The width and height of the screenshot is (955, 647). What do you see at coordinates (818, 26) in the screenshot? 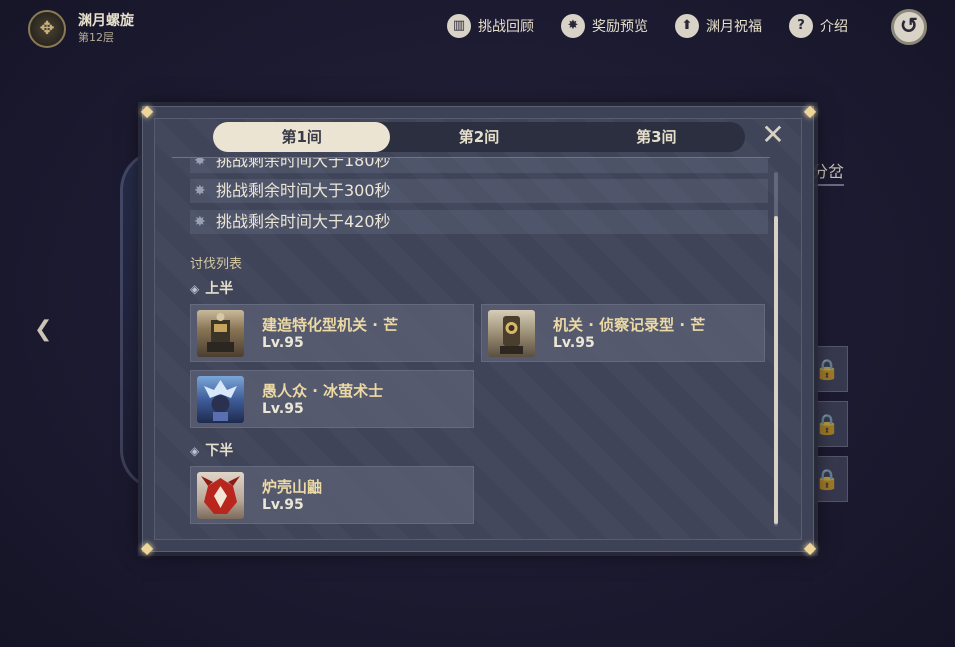
I see `nav-introduction: ? 介绍` at bounding box center [818, 26].